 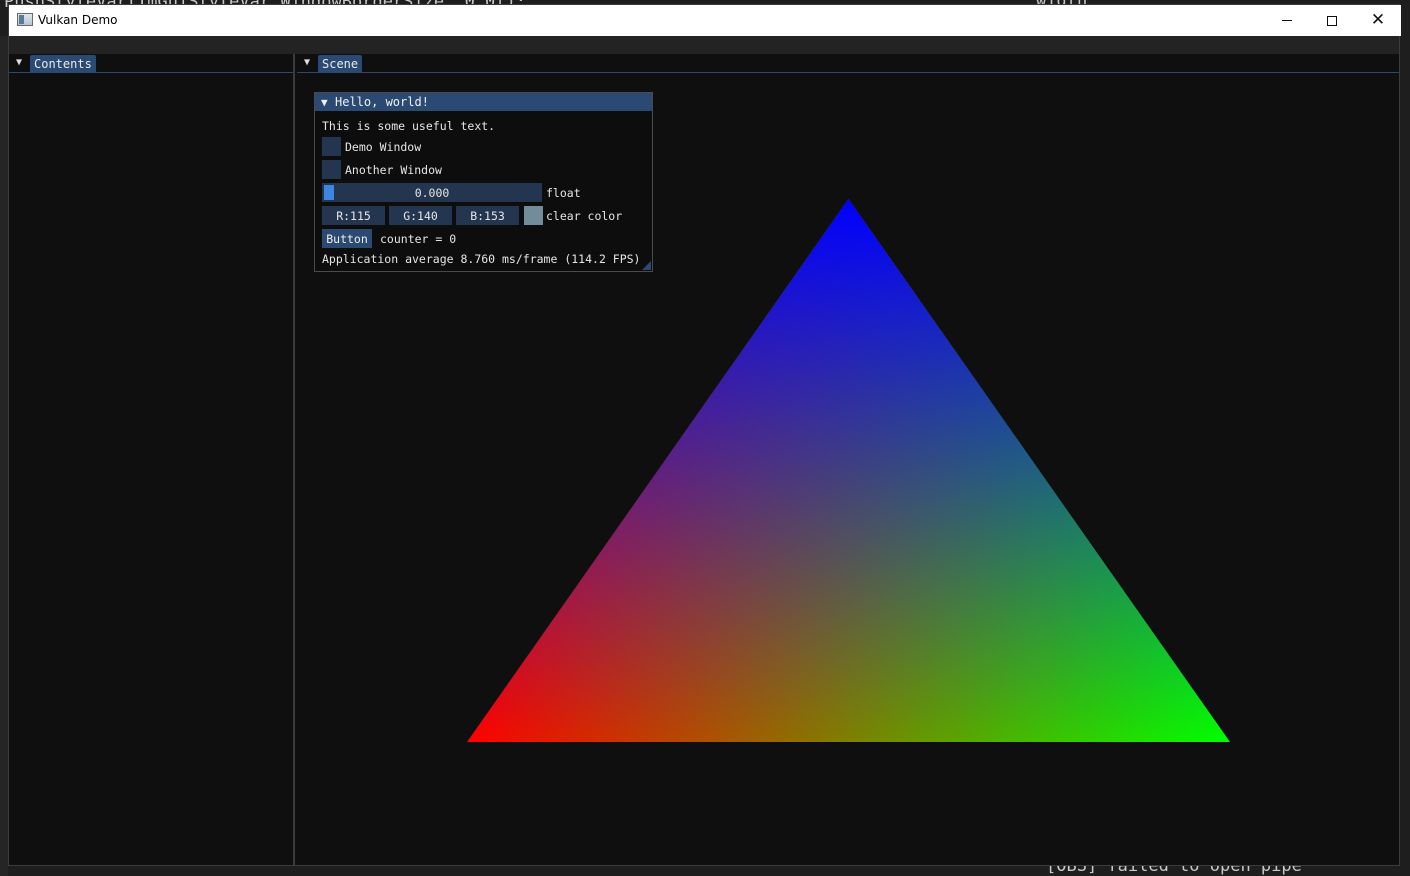 I want to click on maximize-button, so click(x=1332, y=20).